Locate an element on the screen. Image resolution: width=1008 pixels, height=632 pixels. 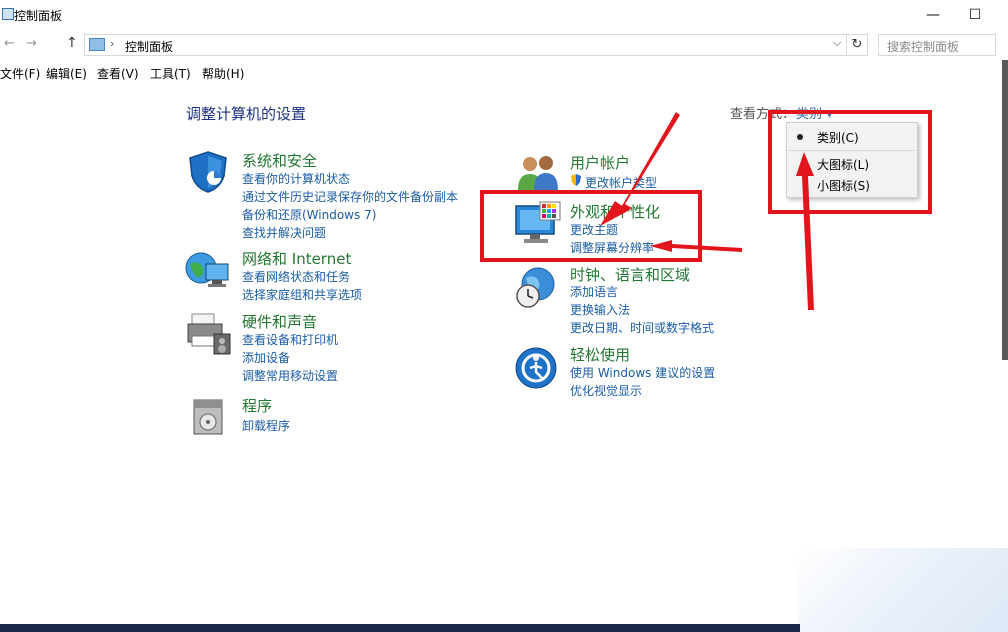
arrow-to-view-menu is located at coordinates (805, 231).